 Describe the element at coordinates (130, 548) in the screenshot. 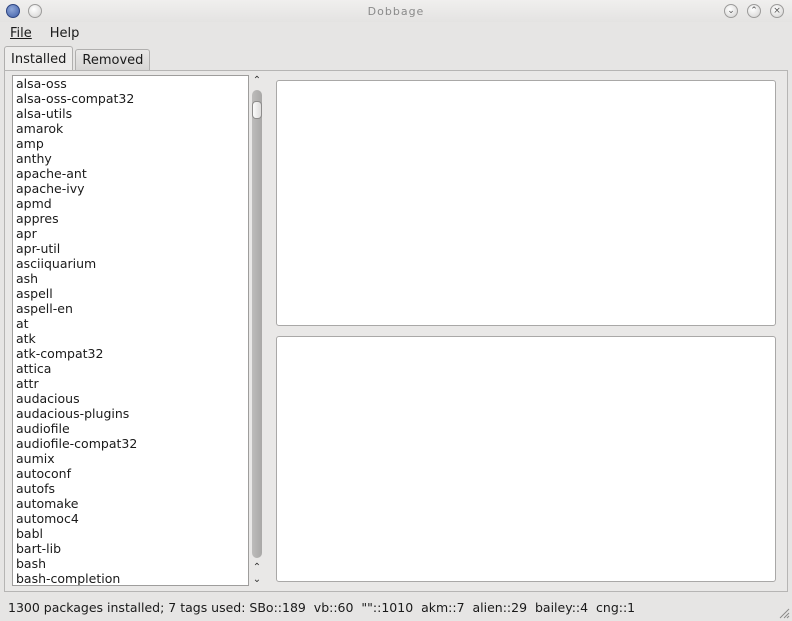

I see `list-item: bart-lib` at that location.